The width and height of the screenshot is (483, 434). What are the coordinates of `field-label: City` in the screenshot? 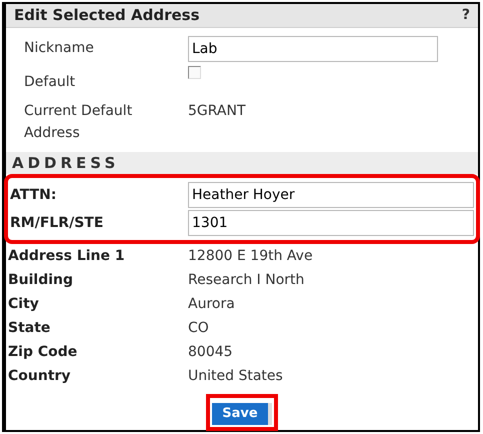 It's located at (24, 304).